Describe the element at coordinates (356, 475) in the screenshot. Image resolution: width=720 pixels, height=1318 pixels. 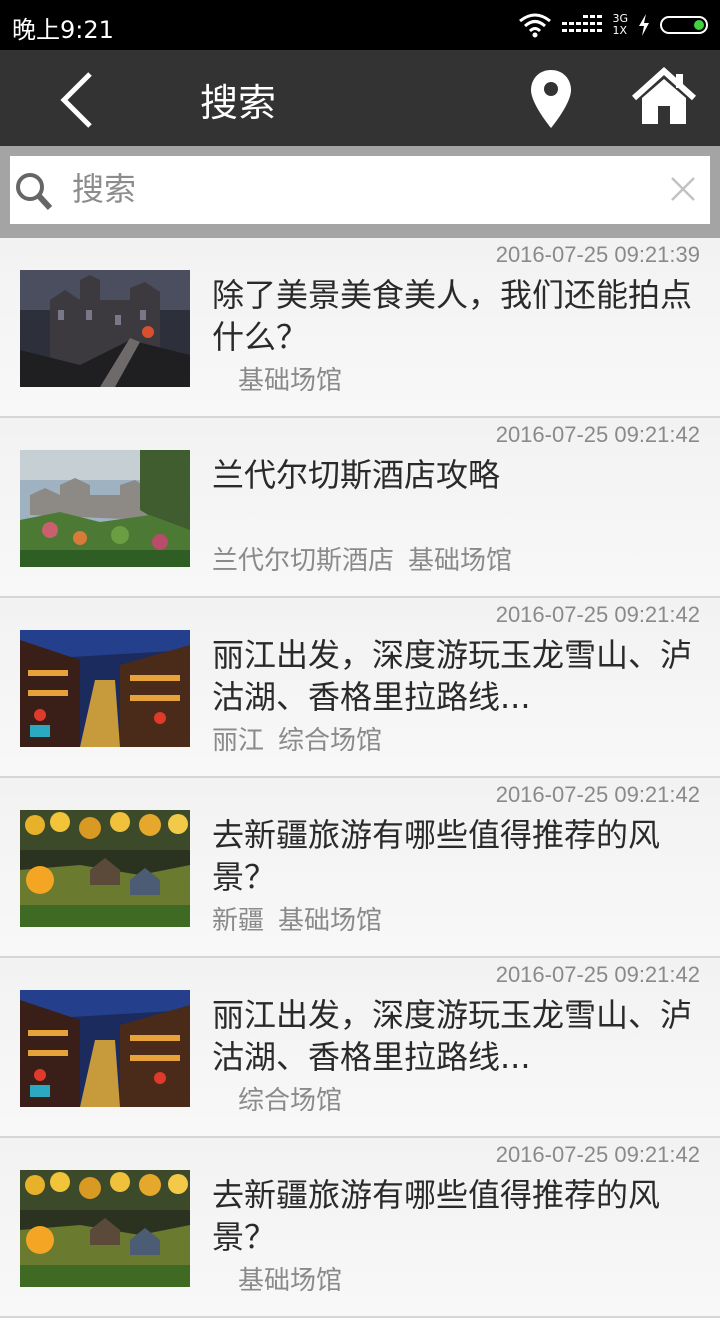
I see `item-title: 兰代尔切斯酒店攻略` at that location.